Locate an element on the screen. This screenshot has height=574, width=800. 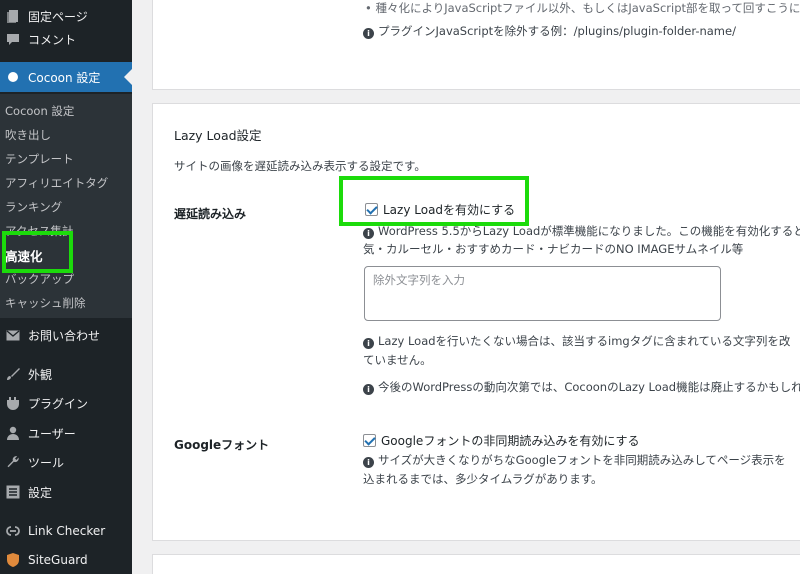
menu-label: 固定ページ is located at coordinates (58, 16).